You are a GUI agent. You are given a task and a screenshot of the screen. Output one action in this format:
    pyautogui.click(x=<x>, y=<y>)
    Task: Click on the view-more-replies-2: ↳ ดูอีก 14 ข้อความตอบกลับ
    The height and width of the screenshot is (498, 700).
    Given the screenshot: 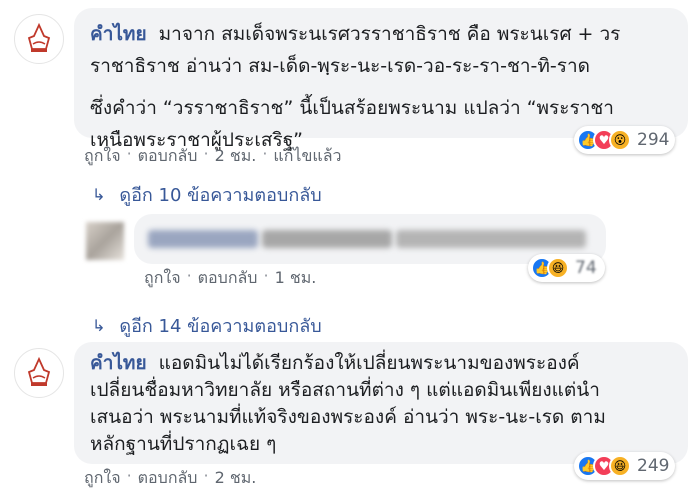 What is the action you would take?
    pyautogui.click(x=207, y=325)
    